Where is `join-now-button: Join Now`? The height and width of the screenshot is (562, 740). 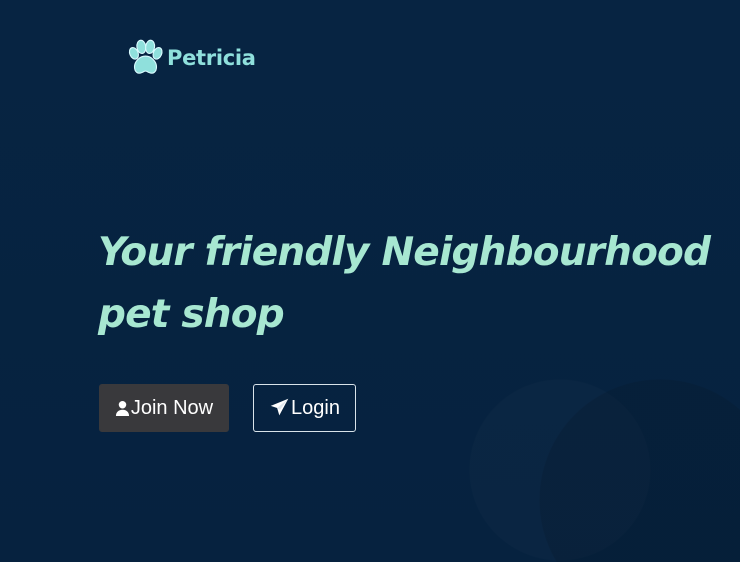
join-now-button: Join Now is located at coordinates (164, 408).